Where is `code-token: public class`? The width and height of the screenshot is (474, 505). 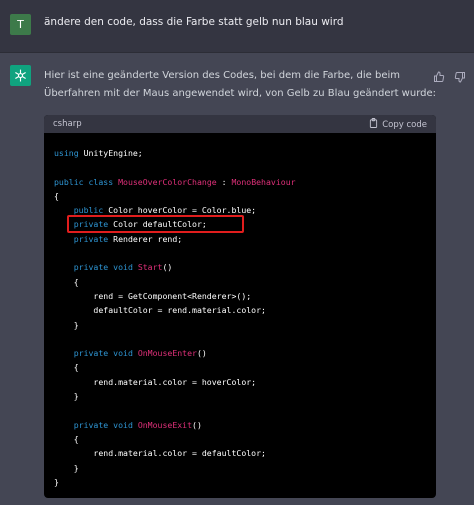
code-token: public class is located at coordinates (84, 181).